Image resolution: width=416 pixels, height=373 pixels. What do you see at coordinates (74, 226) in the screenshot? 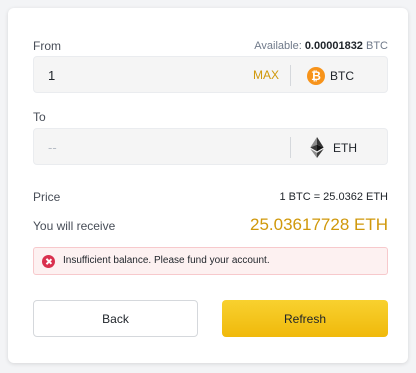
I see `receive-label: You will receive` at bounding box center [74, 226].